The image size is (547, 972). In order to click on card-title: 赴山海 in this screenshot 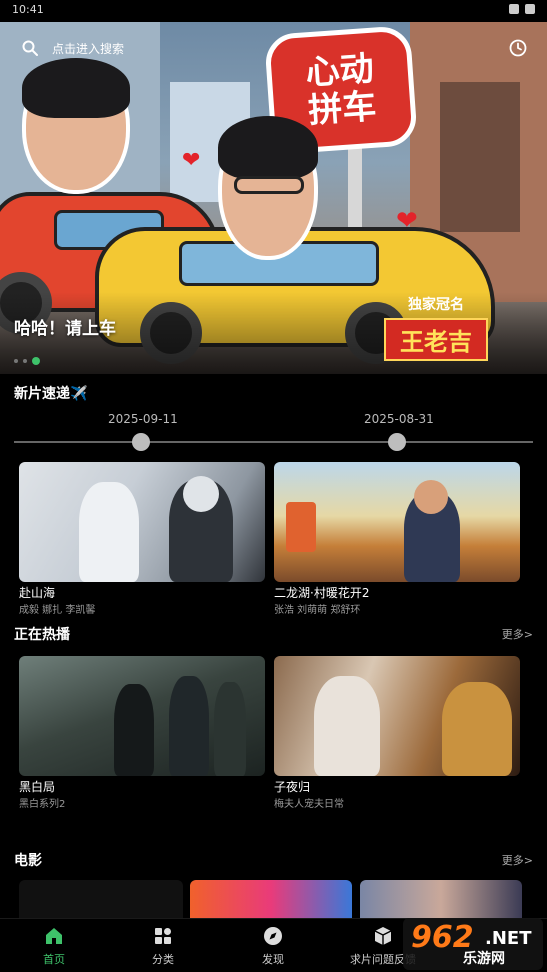, I will do `click(37, 593)`.